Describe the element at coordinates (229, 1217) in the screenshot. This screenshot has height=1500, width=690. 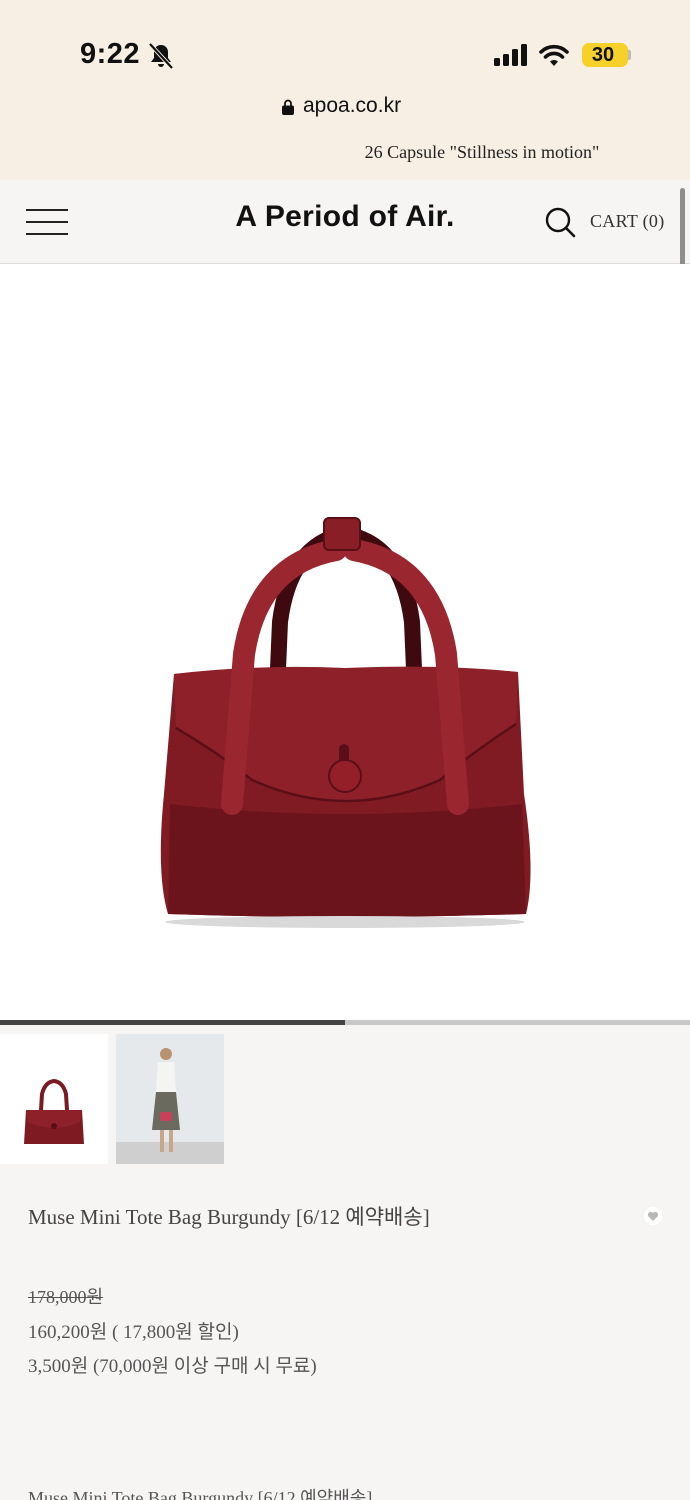
I see `product-title: Muse Mini Tote Bag Burgundy [6/12 예약배송]` at that location.